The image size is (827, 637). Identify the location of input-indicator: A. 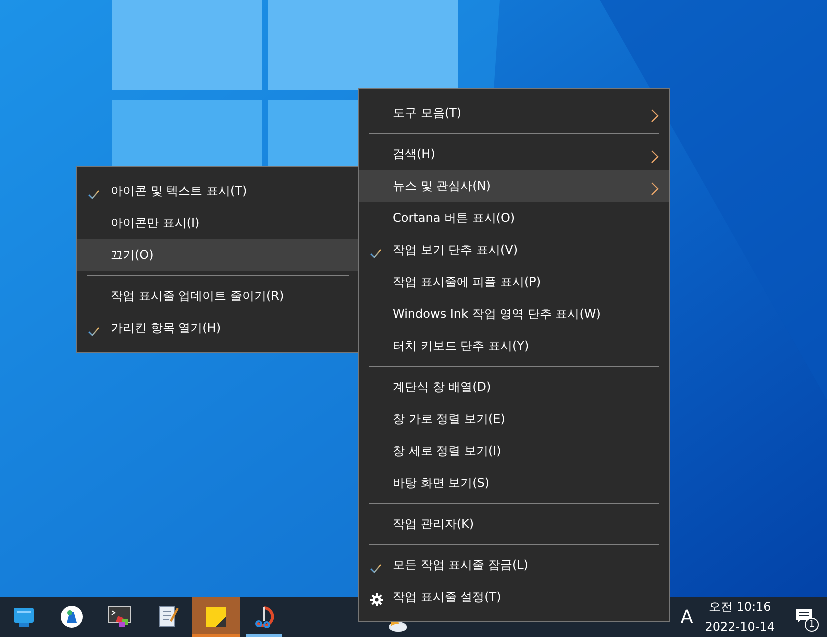
(687, 617).